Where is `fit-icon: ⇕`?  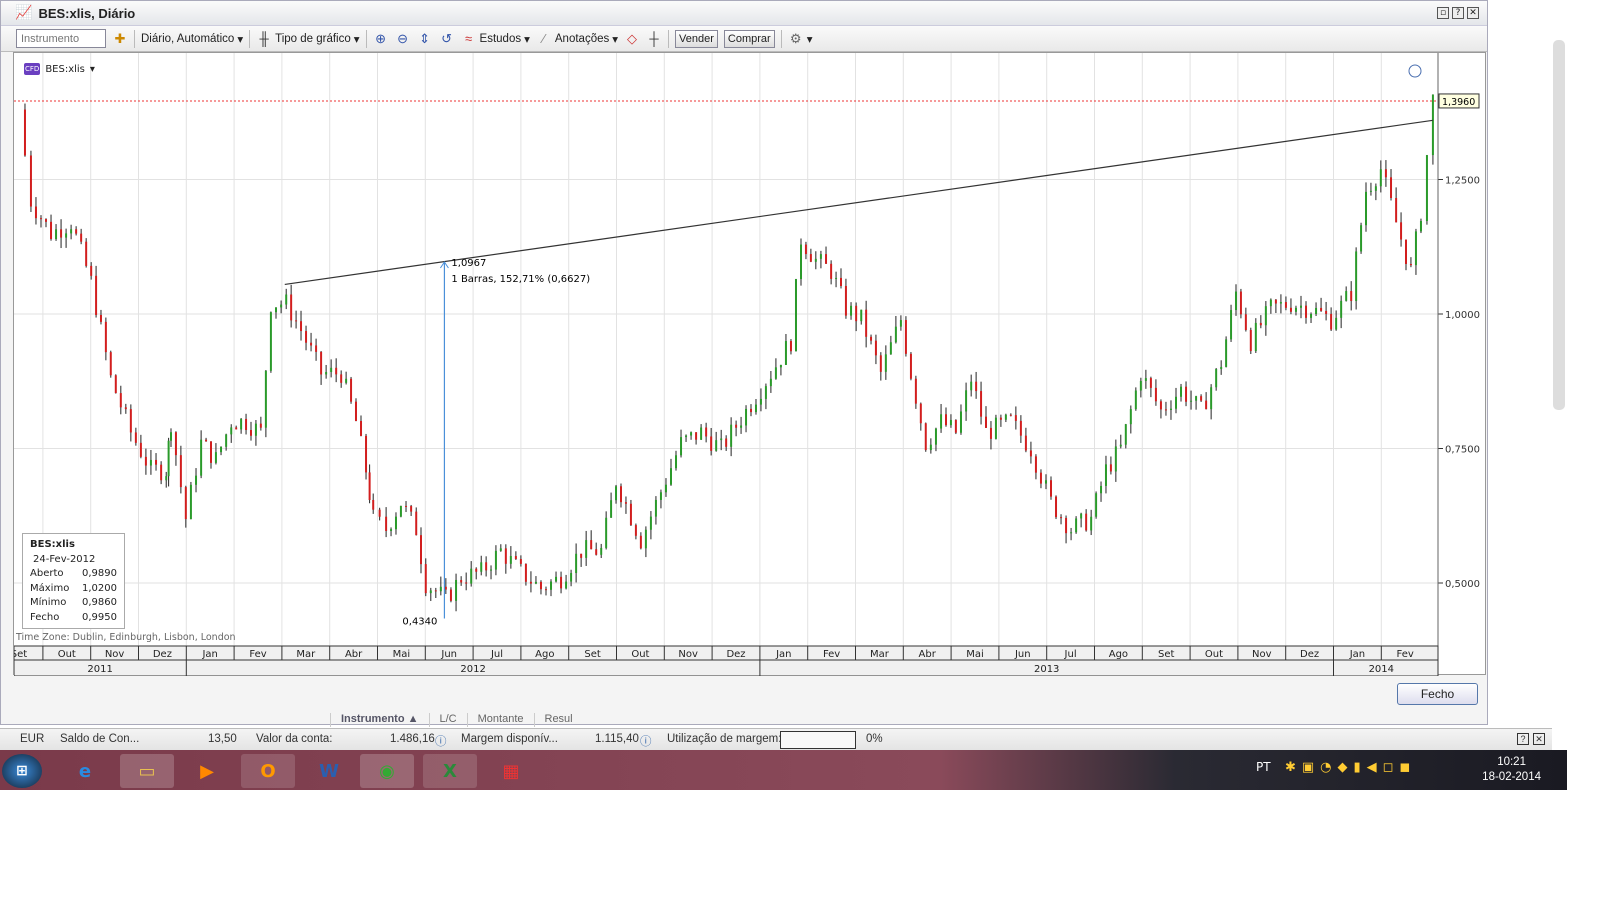 fit-icon: ⇕ is located at coordinates (425, 39).